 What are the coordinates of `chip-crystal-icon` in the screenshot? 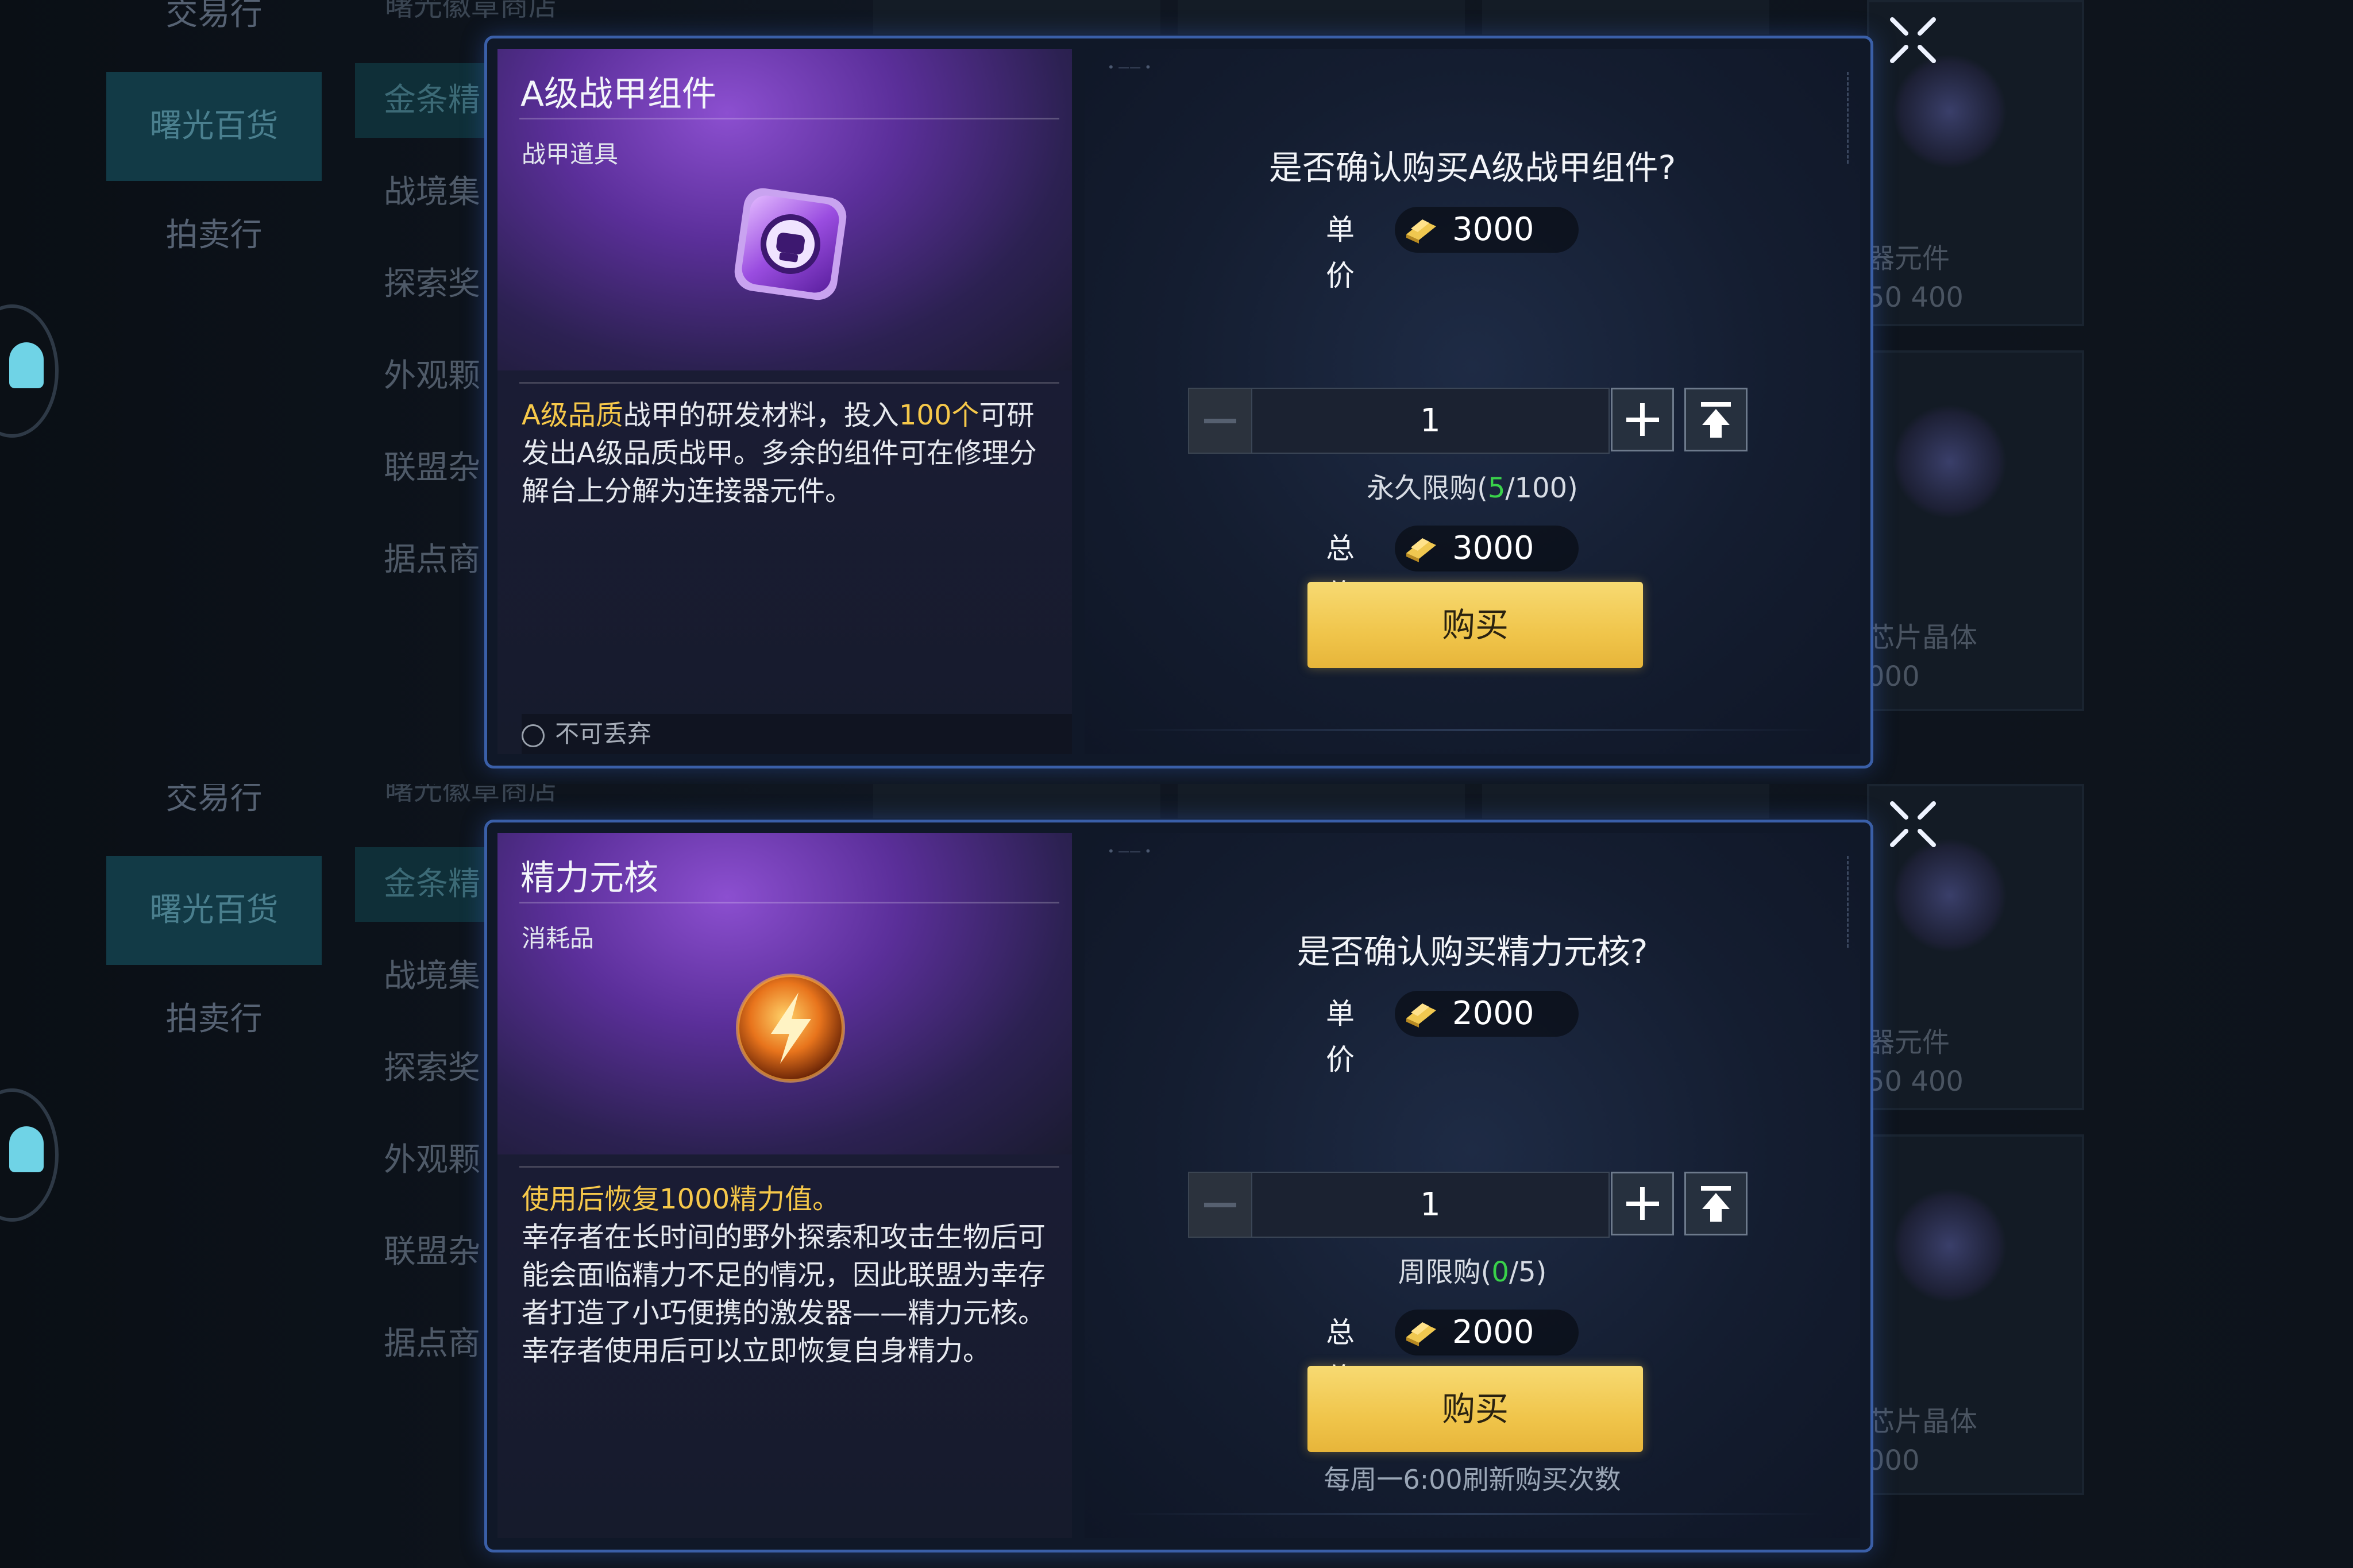 It's located at (1949, 461).